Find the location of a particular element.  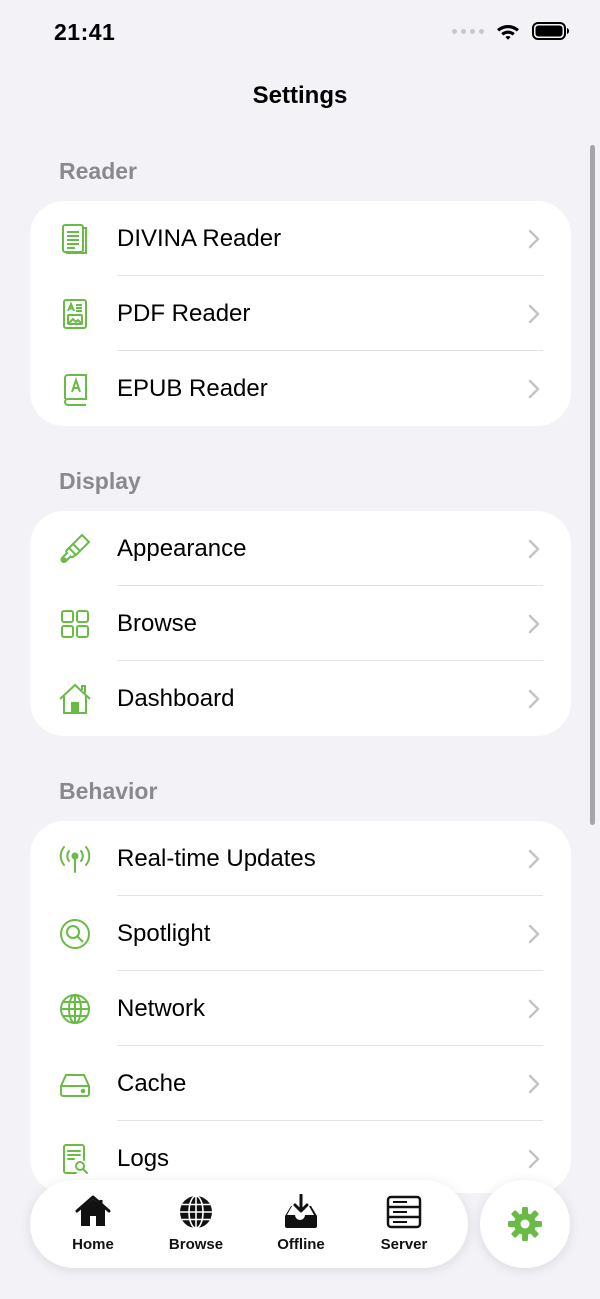

tab-offline: Offline is located at coordinates (301, 1224).